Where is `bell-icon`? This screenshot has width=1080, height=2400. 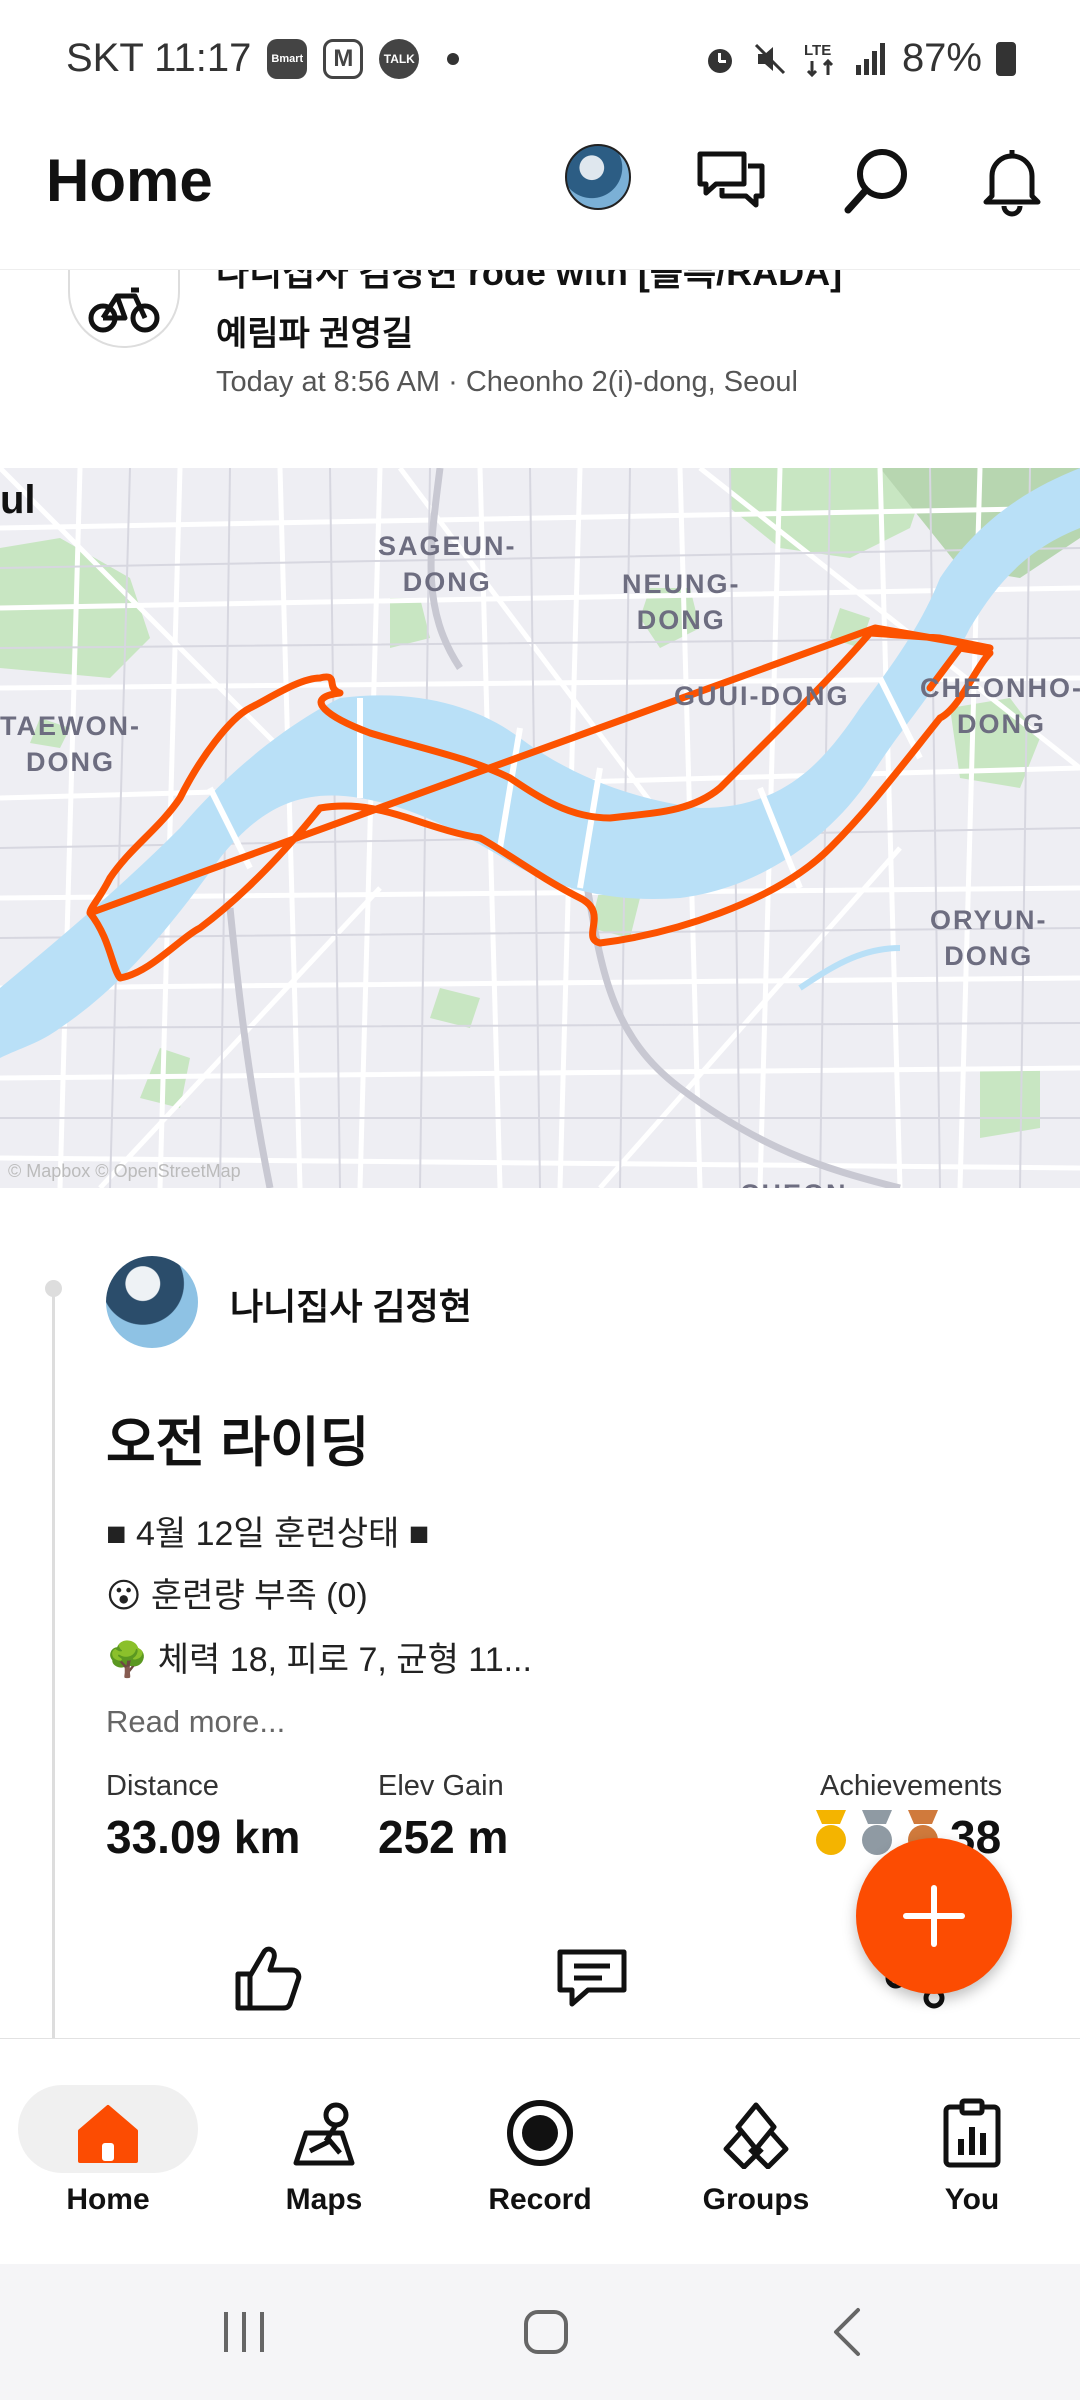
bell-icon is located at coordinates (1012, 180).